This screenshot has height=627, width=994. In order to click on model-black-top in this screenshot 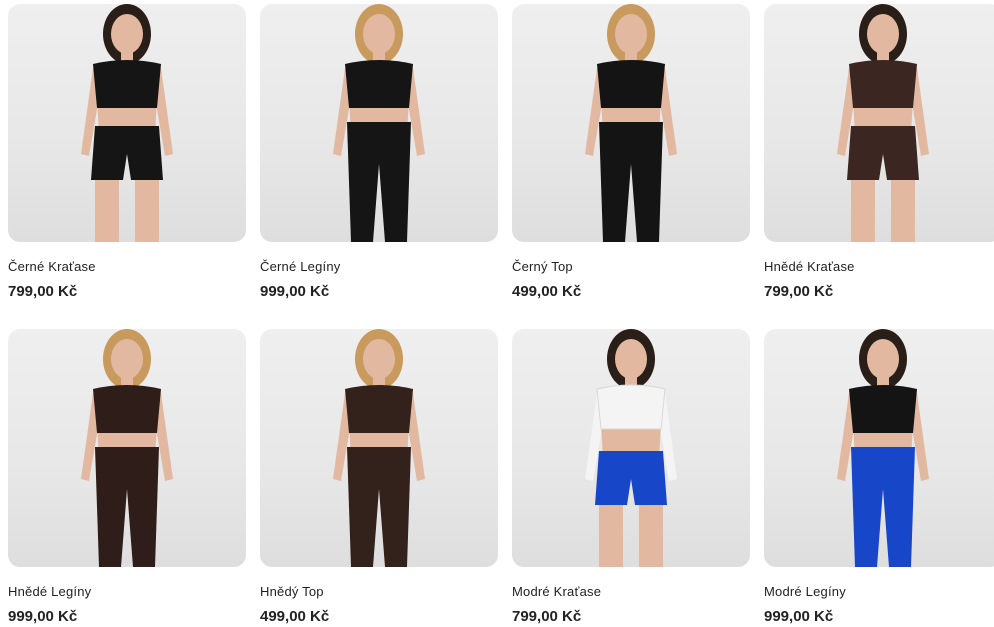, I will do `click(631, 123)`.